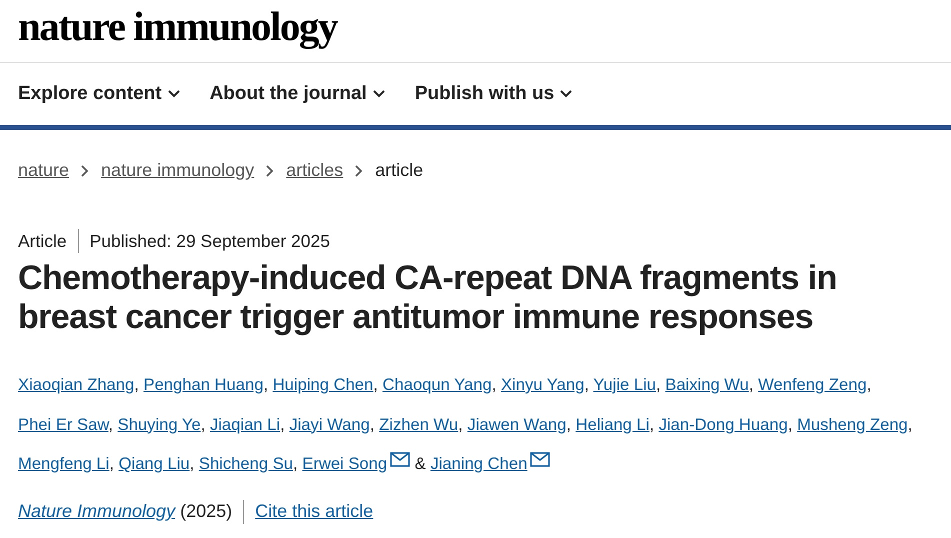  I want to click on author-link: Chaoqun Yang, so click(437, 384).